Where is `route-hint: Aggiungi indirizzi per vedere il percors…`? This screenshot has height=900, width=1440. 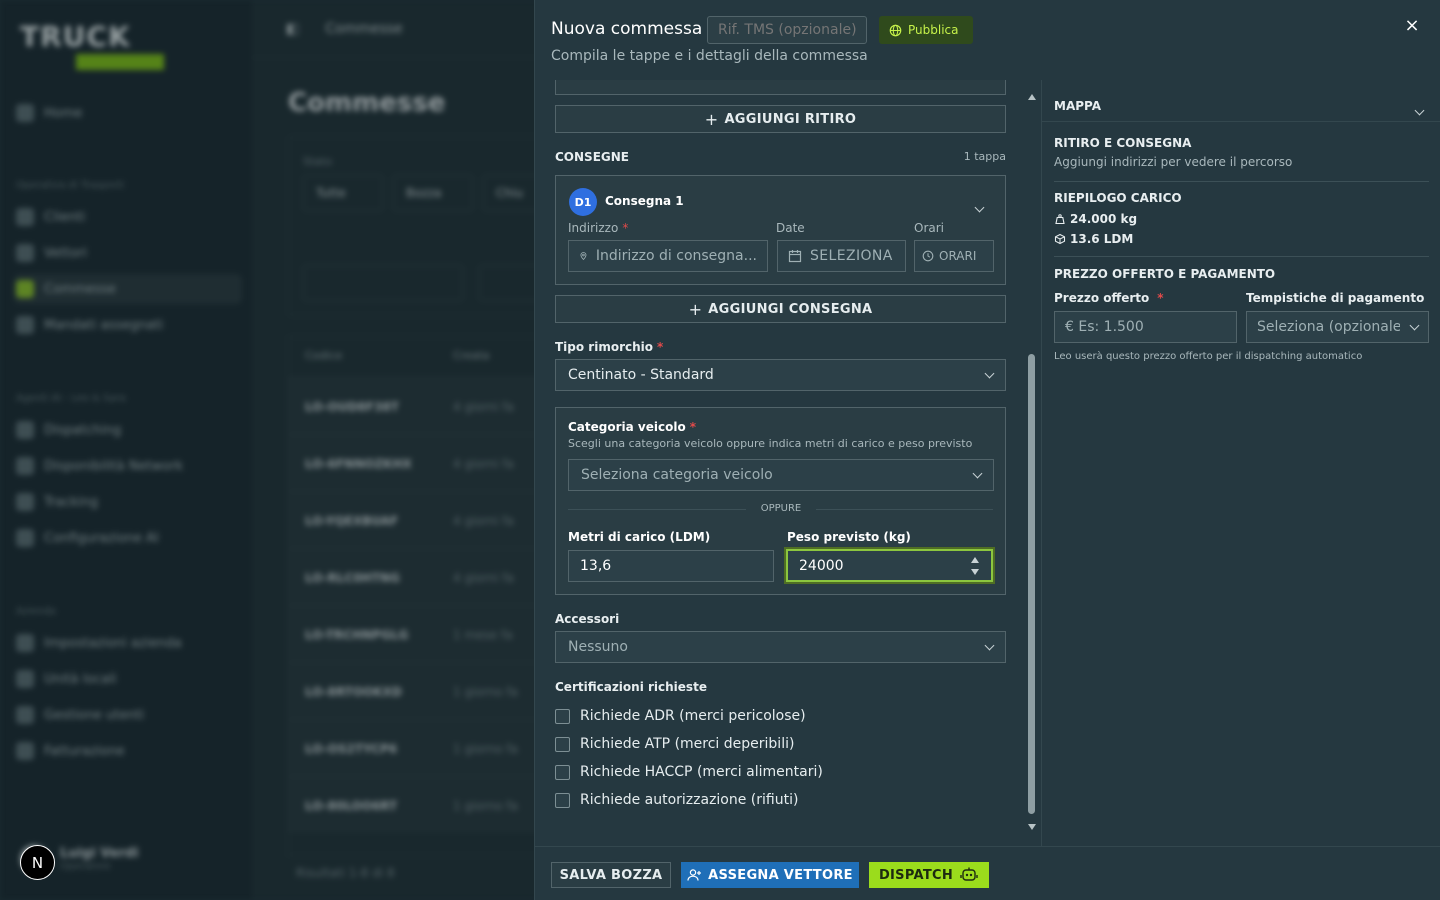
route-hint: Aggiungi indirizzi per vedere il percors… is located at coordinates (1173, 162).